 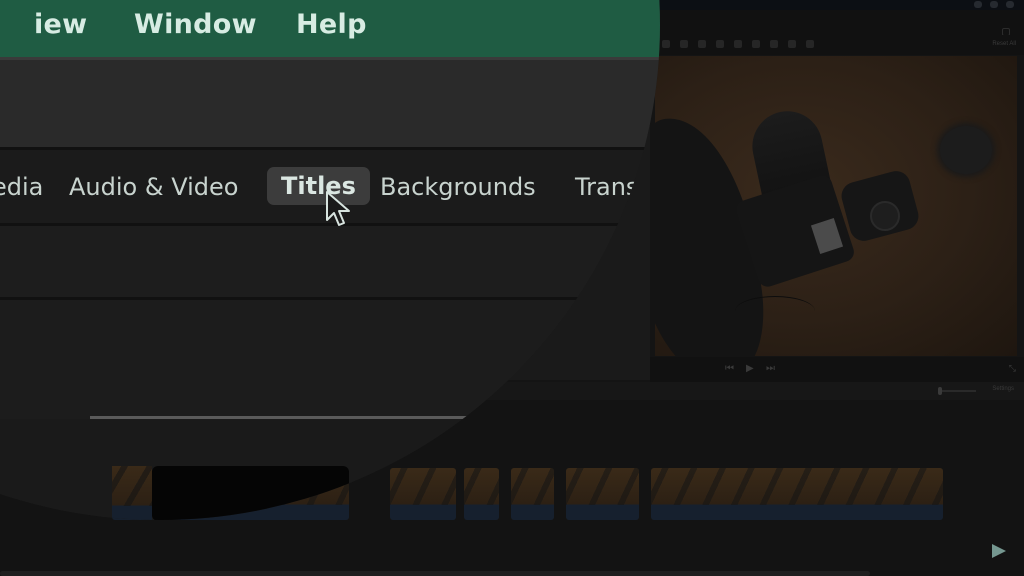 What do you see at coordinates (318, 186) in the screenshot?
I see `tab-titles: Titles` at bounding box center [318, 186].